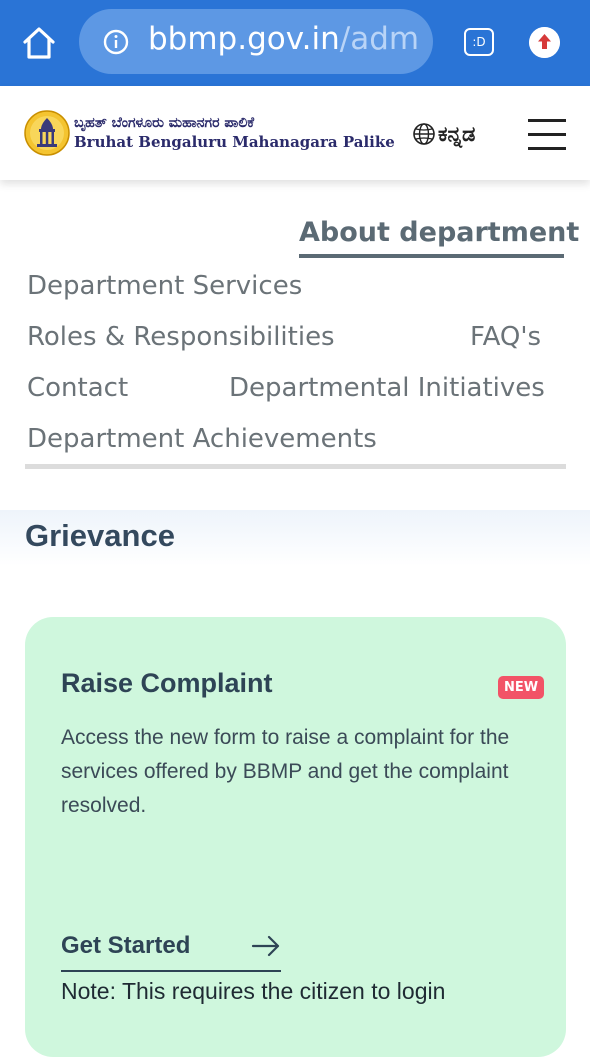 Image resolution: width=590 pixels, height=1057 pixels. I want to click on browser-toolbar: bbmp.gov.in/adm :D, so click(295, 43).